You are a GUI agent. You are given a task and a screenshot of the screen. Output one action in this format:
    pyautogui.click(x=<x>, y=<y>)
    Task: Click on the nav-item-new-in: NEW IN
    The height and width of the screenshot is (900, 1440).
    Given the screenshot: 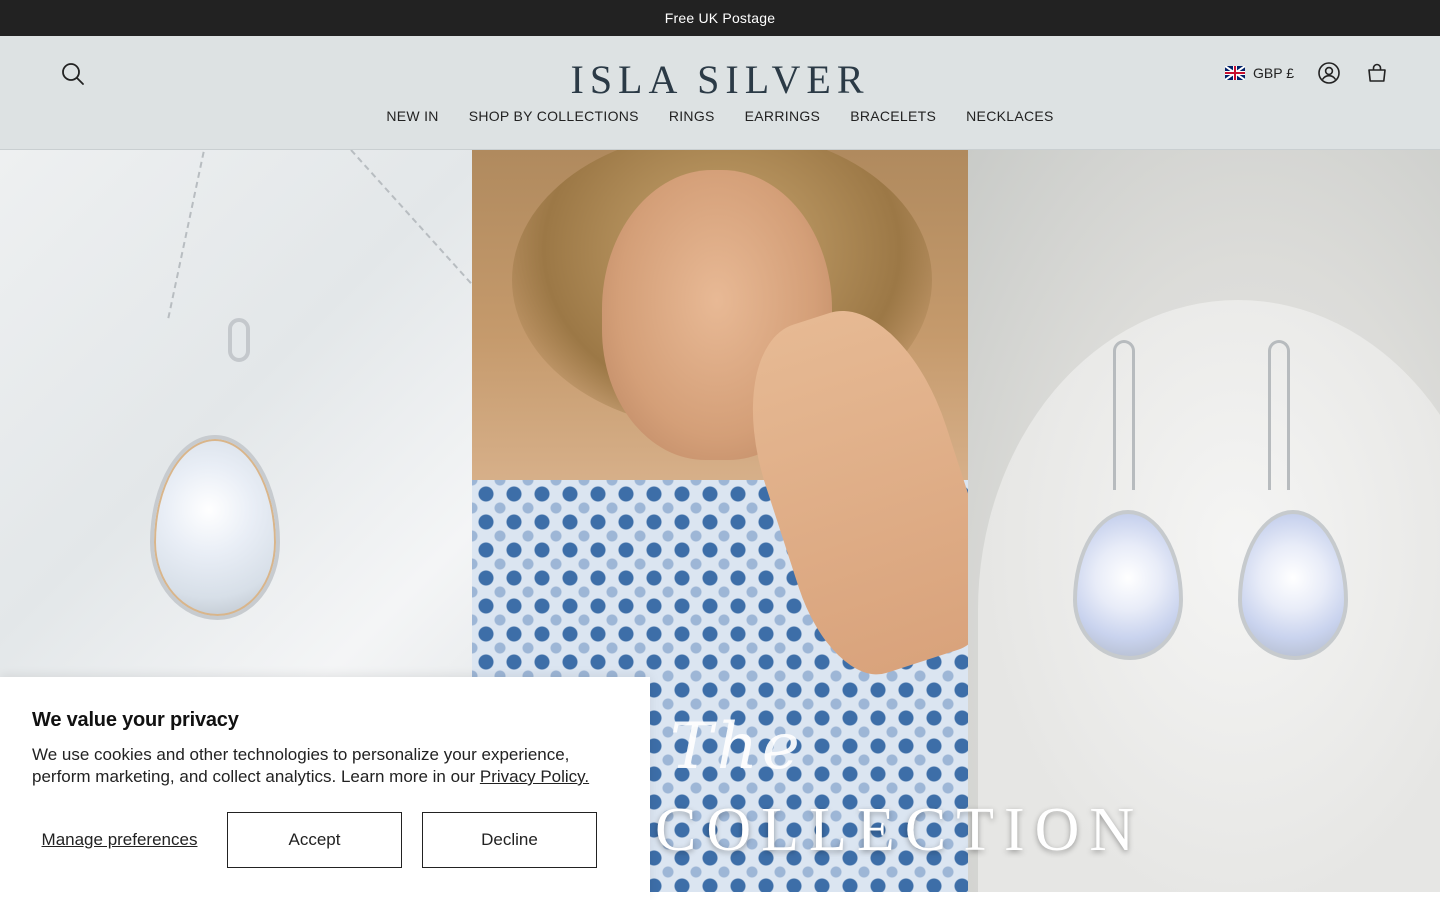 What is the action you would take?
    pyautogui.click(x=412, y=116)
    